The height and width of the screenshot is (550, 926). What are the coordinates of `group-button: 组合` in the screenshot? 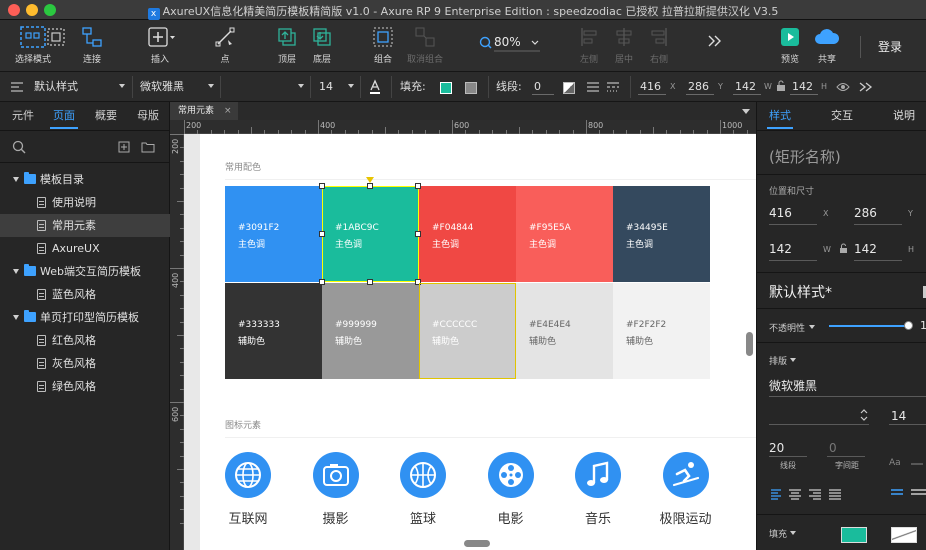 It's located at (383, 45).